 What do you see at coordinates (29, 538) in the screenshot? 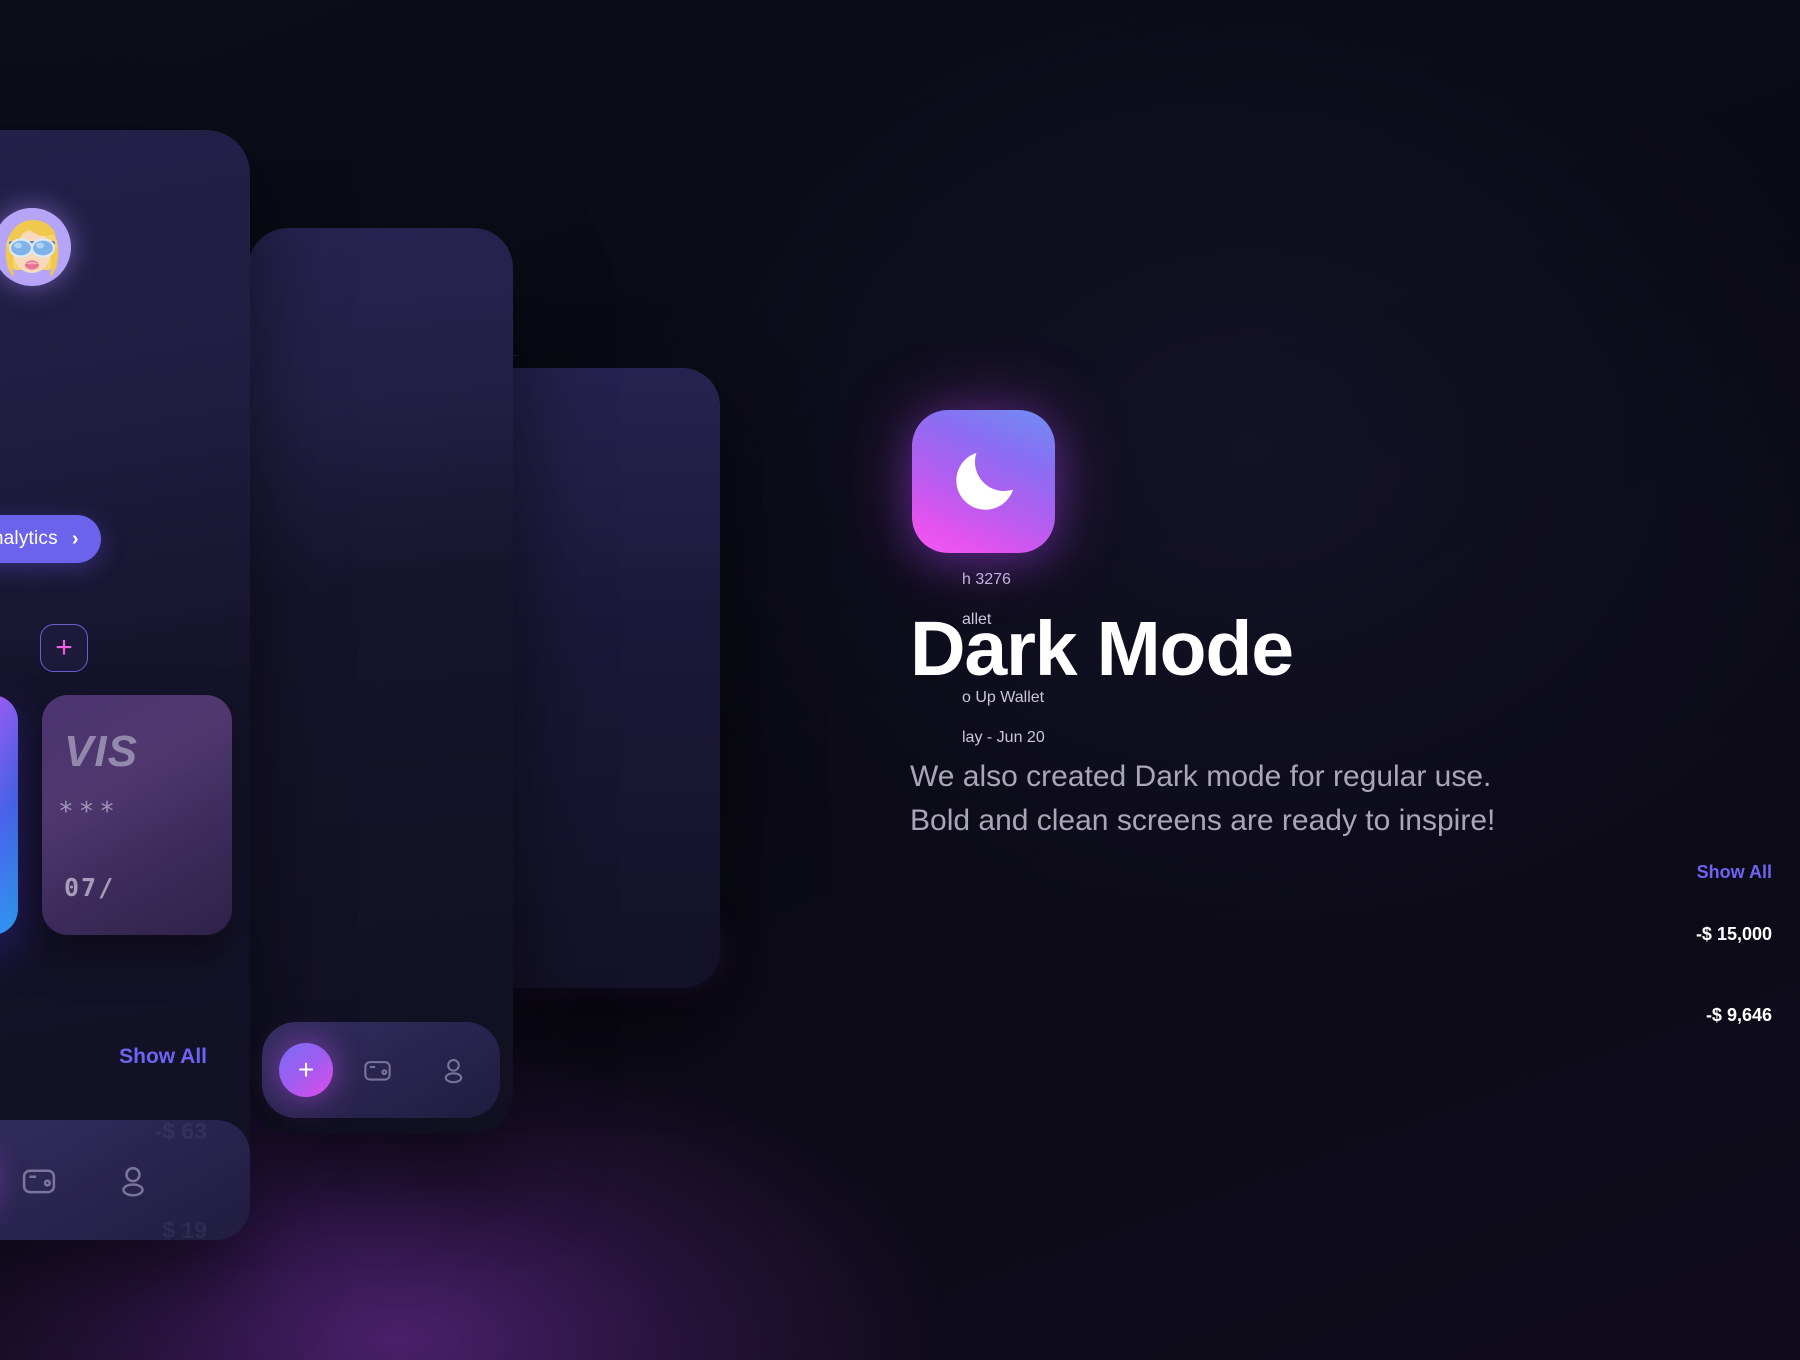
I see `analytics-label: Analytics` at bounding box center [29, 538].